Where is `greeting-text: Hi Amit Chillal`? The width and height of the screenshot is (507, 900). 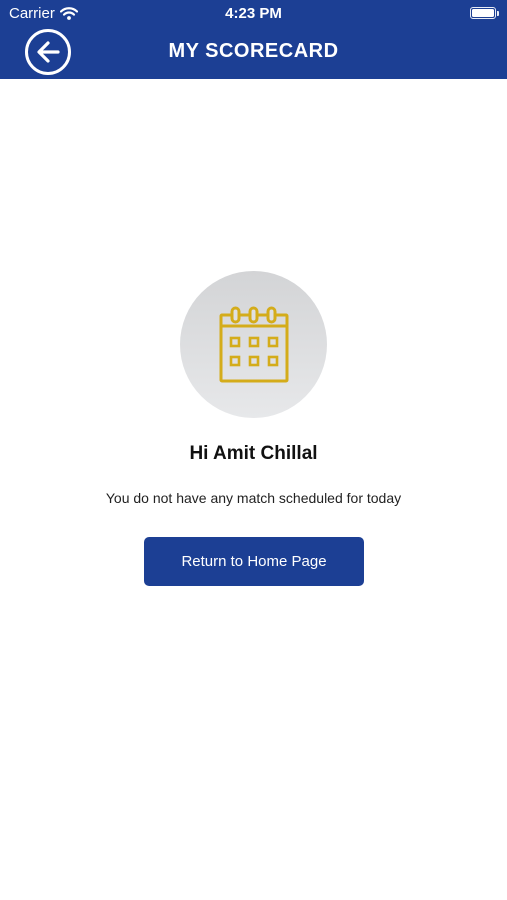 greeting-text: Hi Amit Chillal is located at coordinates (253, 453).